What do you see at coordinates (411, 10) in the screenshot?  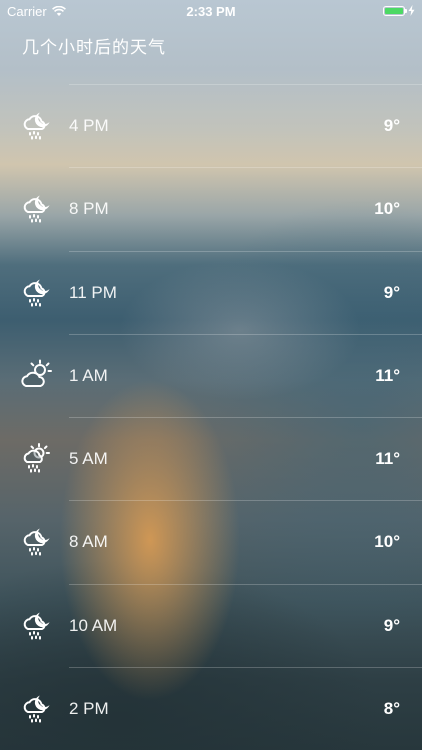 I see `charging-bolt-icon` at bounding box center [411, 10].